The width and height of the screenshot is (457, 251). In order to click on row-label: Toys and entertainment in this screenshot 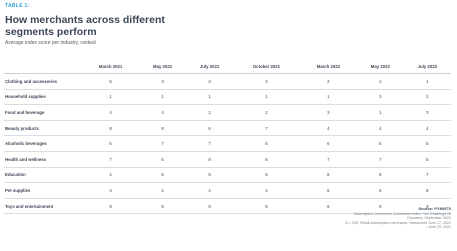, I will do `click(43, 206)`.